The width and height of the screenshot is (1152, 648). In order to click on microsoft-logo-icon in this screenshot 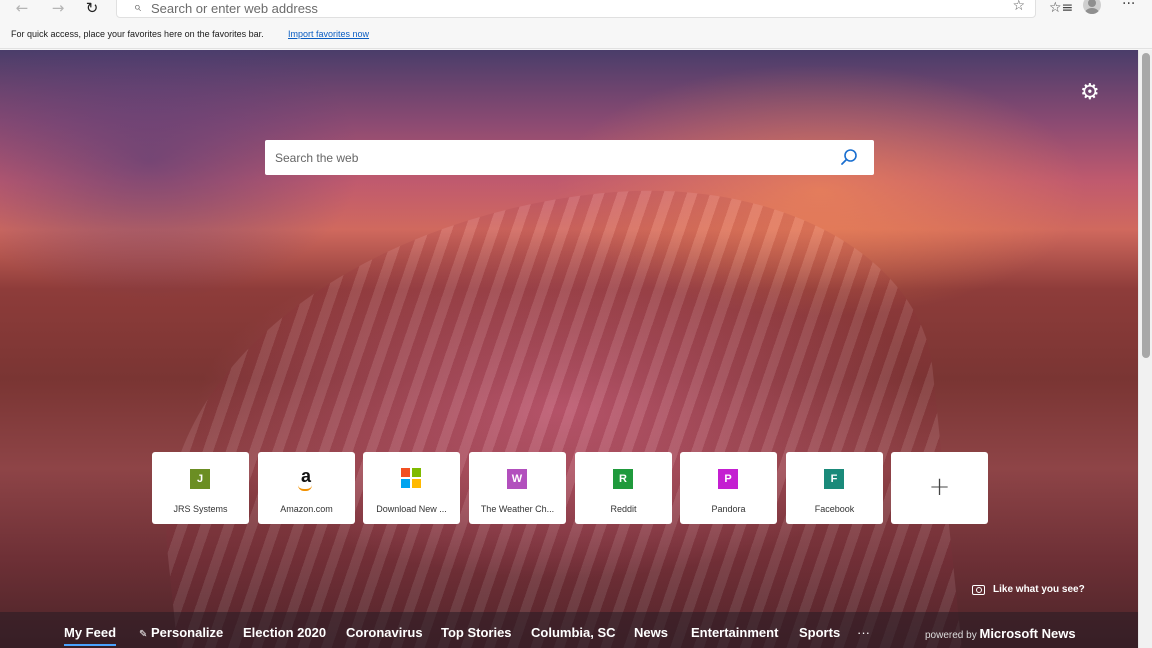, I will do `click(411, 478)`.